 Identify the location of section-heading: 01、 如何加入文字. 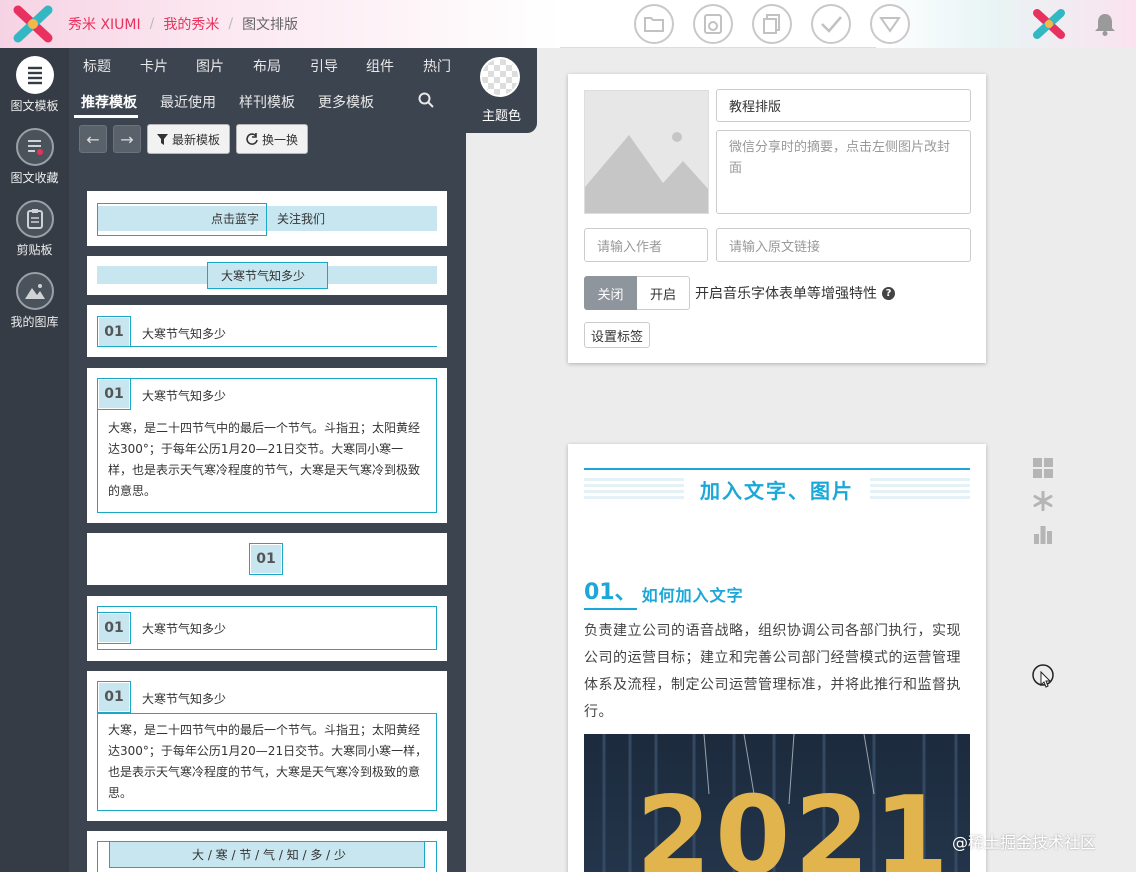
(664, 592).